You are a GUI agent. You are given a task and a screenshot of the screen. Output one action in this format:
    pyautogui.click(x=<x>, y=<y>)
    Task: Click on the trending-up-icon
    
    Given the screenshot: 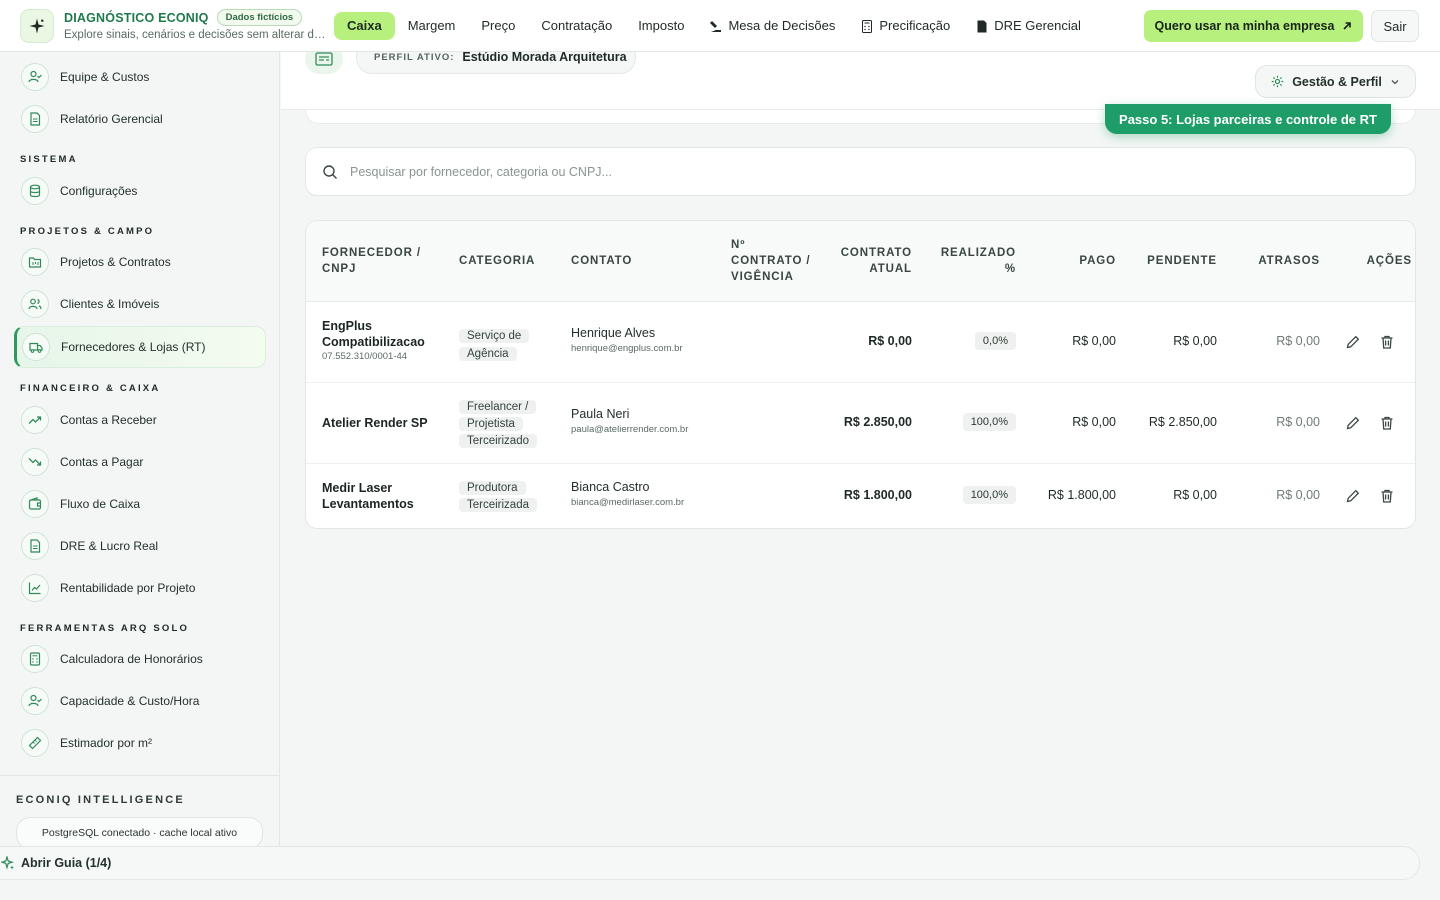 What is the action you would take?
    pyautogui.click(x=35, y=420)
    